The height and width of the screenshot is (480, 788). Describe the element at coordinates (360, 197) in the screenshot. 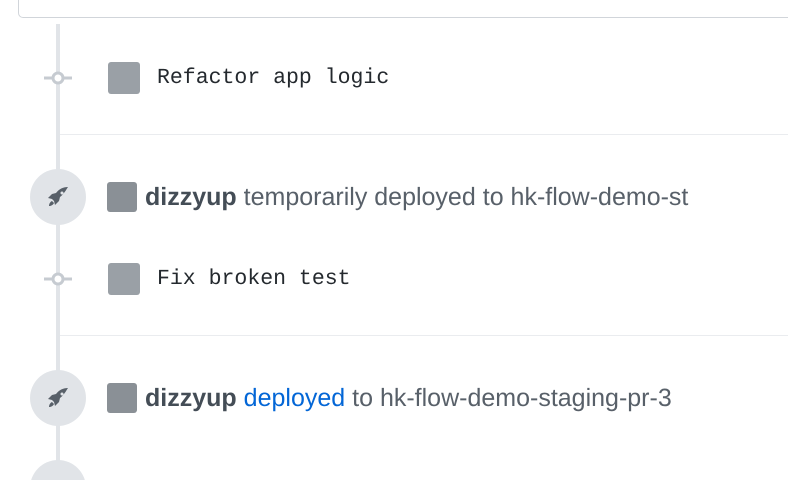

I see `event-action: temporarily deployed` at that location.